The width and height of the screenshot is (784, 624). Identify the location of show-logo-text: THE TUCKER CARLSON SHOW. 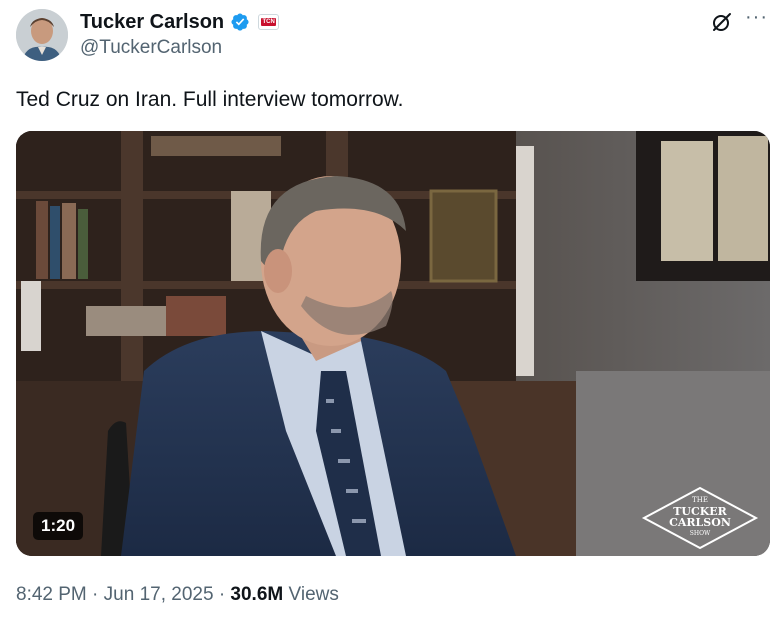
(700, 518).